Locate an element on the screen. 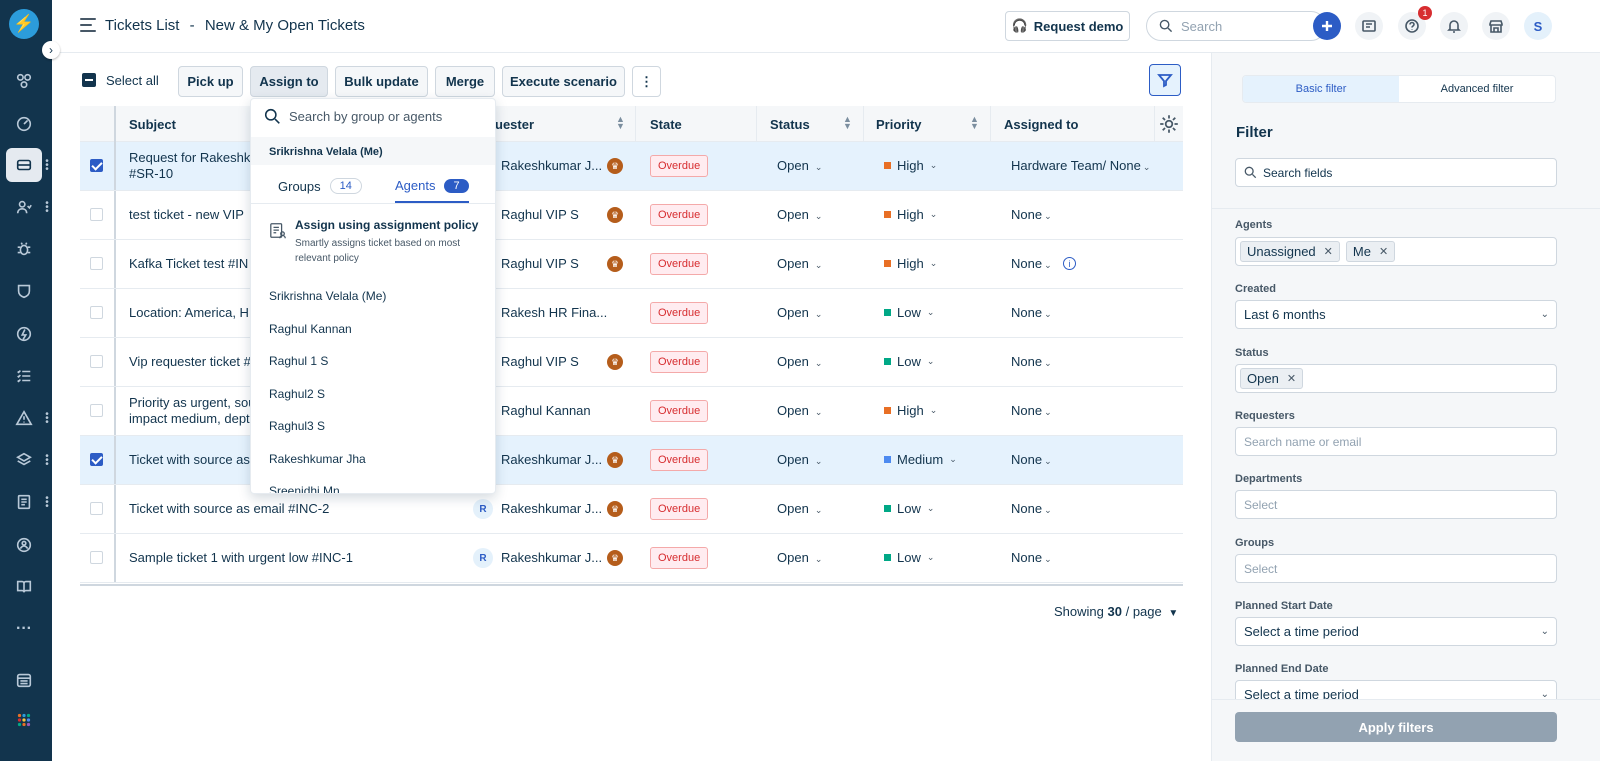  info-icon: i is located at coordinates (1069, 263).